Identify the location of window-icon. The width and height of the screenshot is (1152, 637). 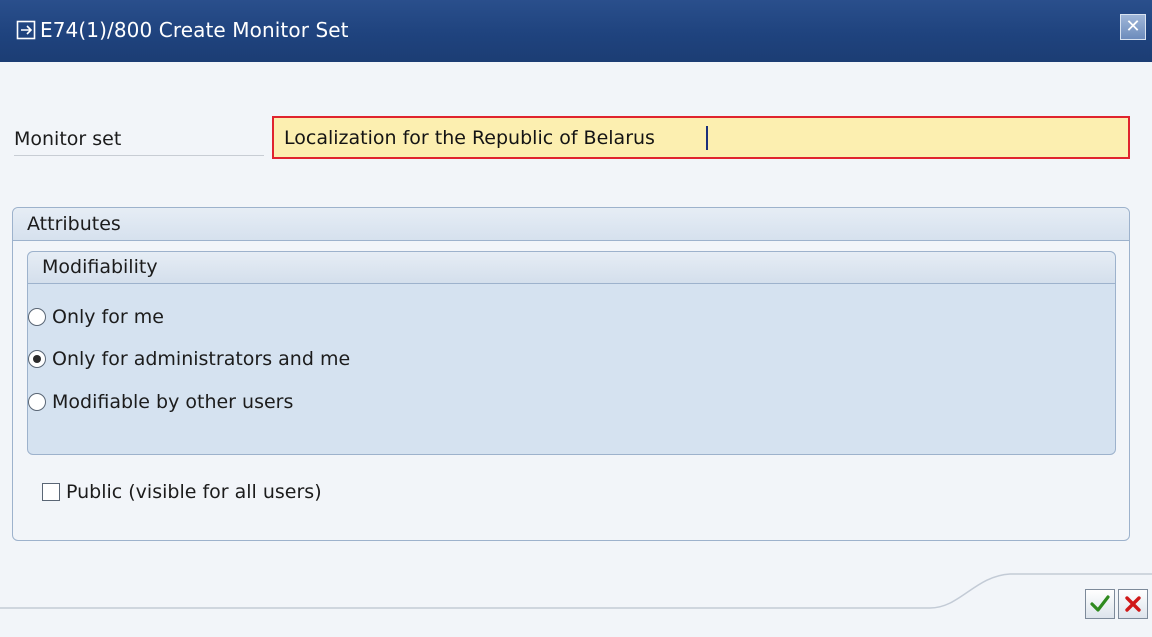
(26, 30).